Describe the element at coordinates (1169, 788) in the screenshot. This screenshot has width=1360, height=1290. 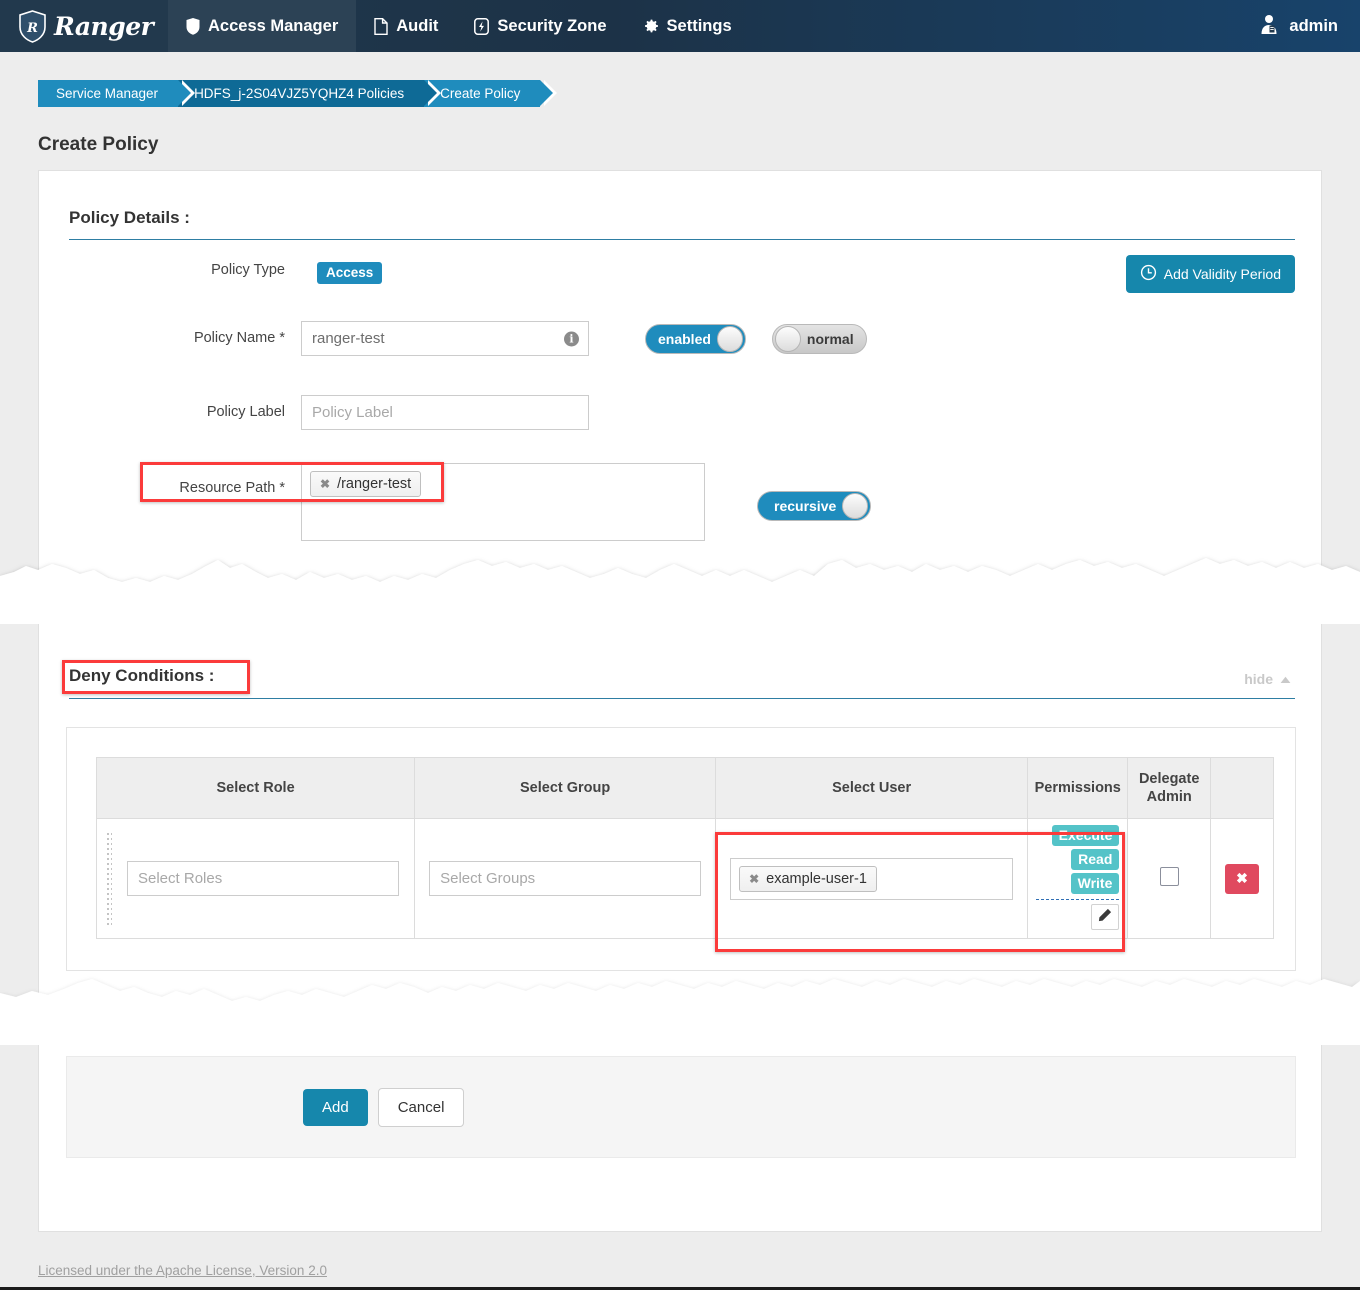
I see `column-delegate-admin: Delegate Admin` at that location.